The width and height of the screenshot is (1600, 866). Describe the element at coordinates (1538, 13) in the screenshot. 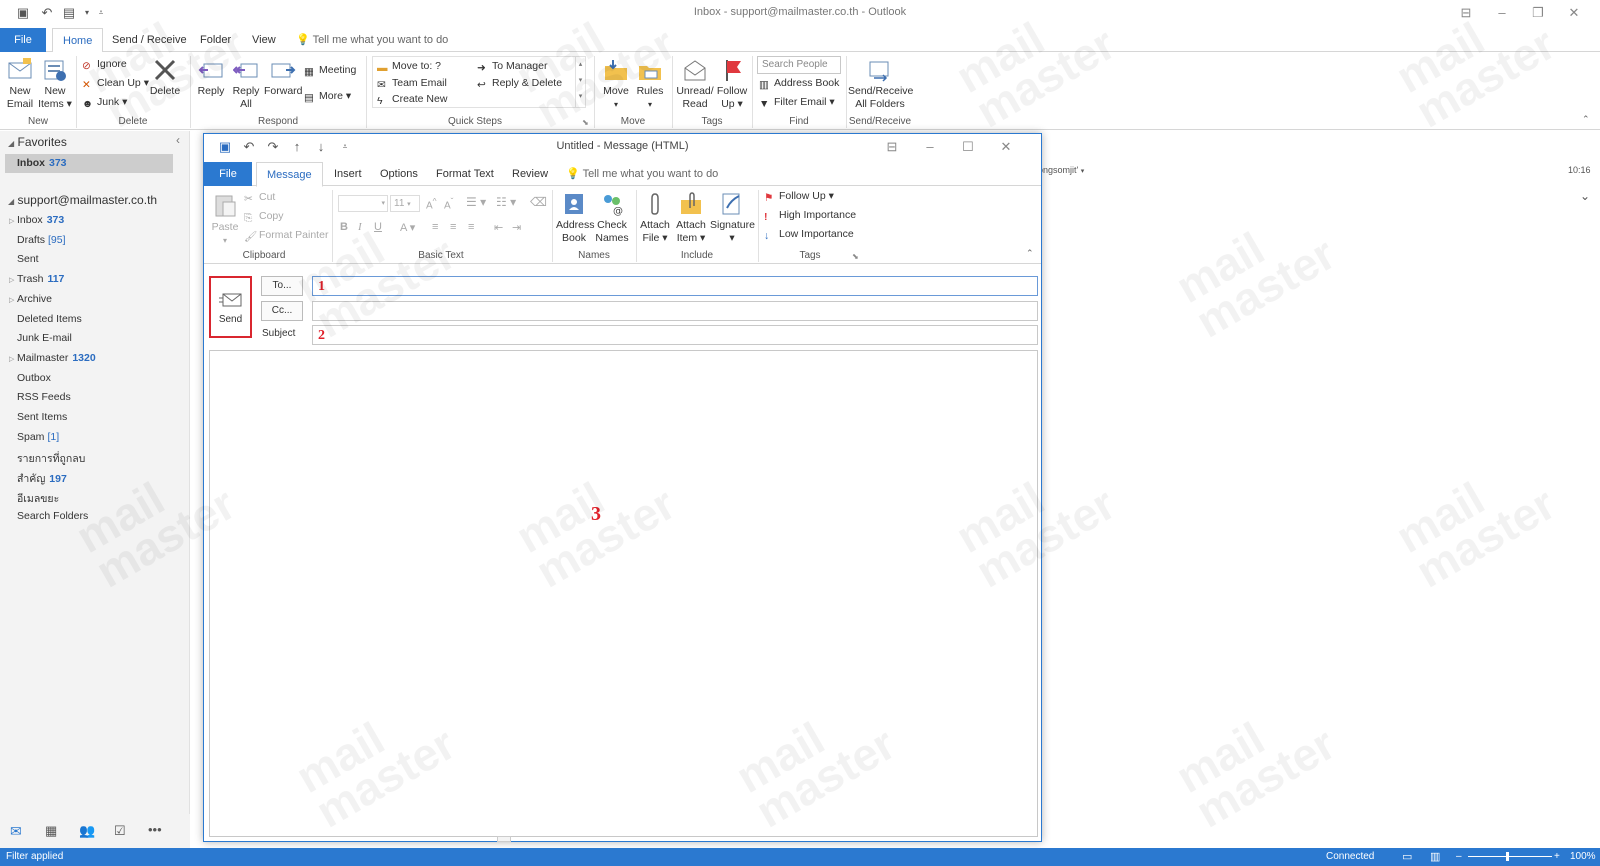

I see `restore-button: ❐` at that location.